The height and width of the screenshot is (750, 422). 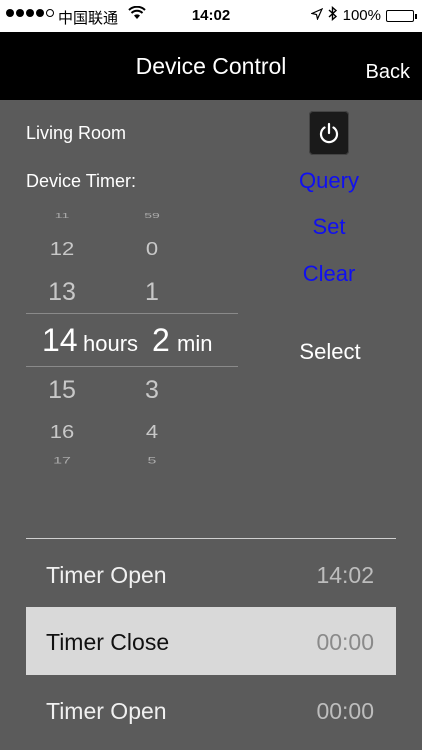 I want to click on timer-row: Timer Open 00:00, so click(x=211, y=710).